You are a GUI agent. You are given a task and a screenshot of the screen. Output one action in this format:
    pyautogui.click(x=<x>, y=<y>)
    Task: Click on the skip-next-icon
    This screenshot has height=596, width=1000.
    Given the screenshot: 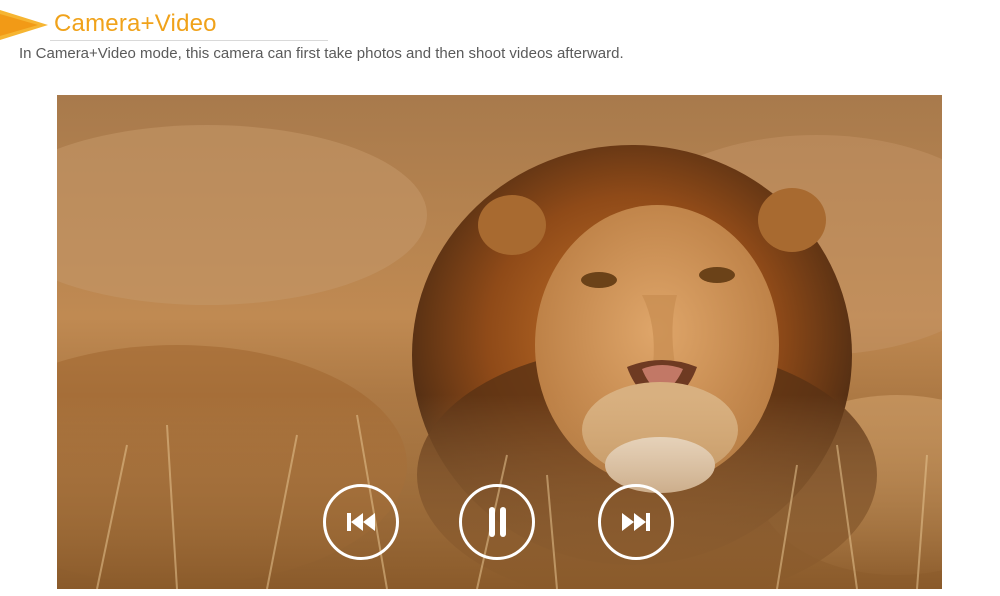 What is the action you would take?
    pyautogui.click(x=636, y=522)
    